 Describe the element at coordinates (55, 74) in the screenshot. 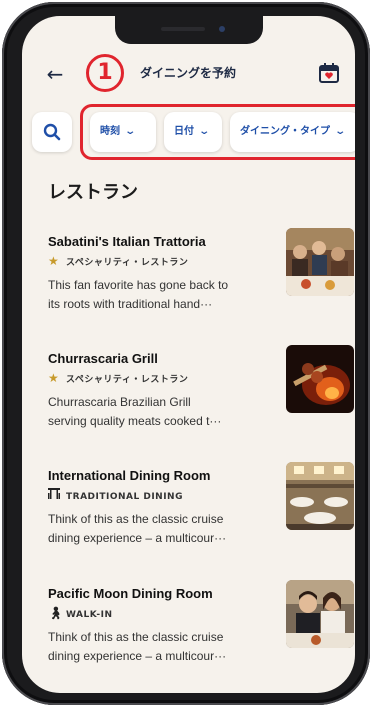

I see `back-arrow-icon: ←` at that location.